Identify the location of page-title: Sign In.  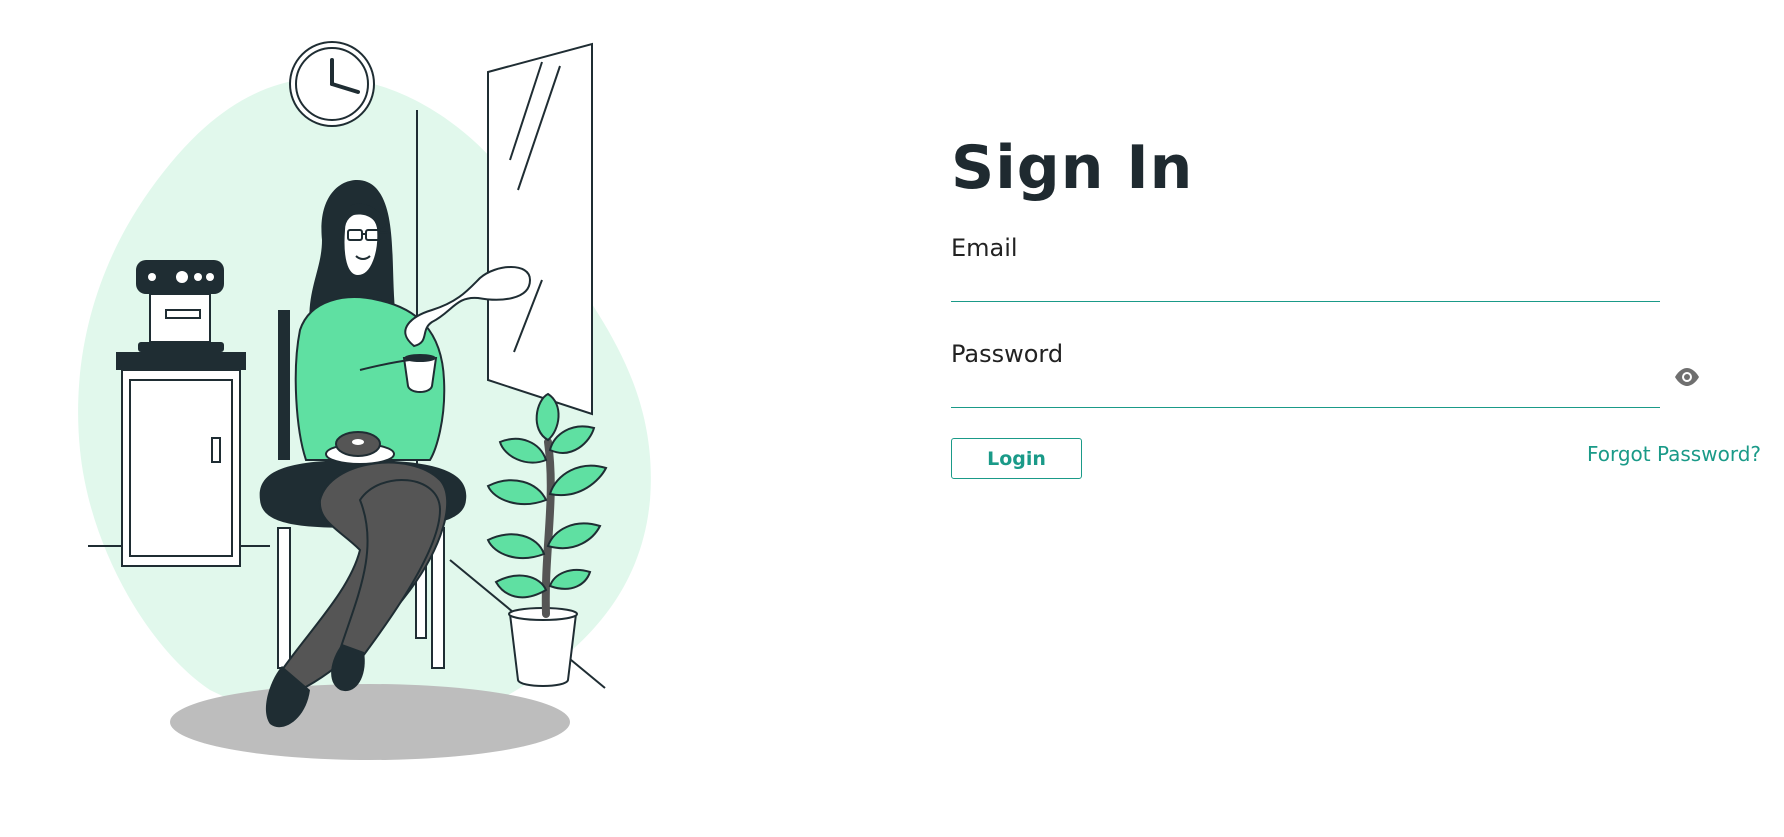
(1072, 168).